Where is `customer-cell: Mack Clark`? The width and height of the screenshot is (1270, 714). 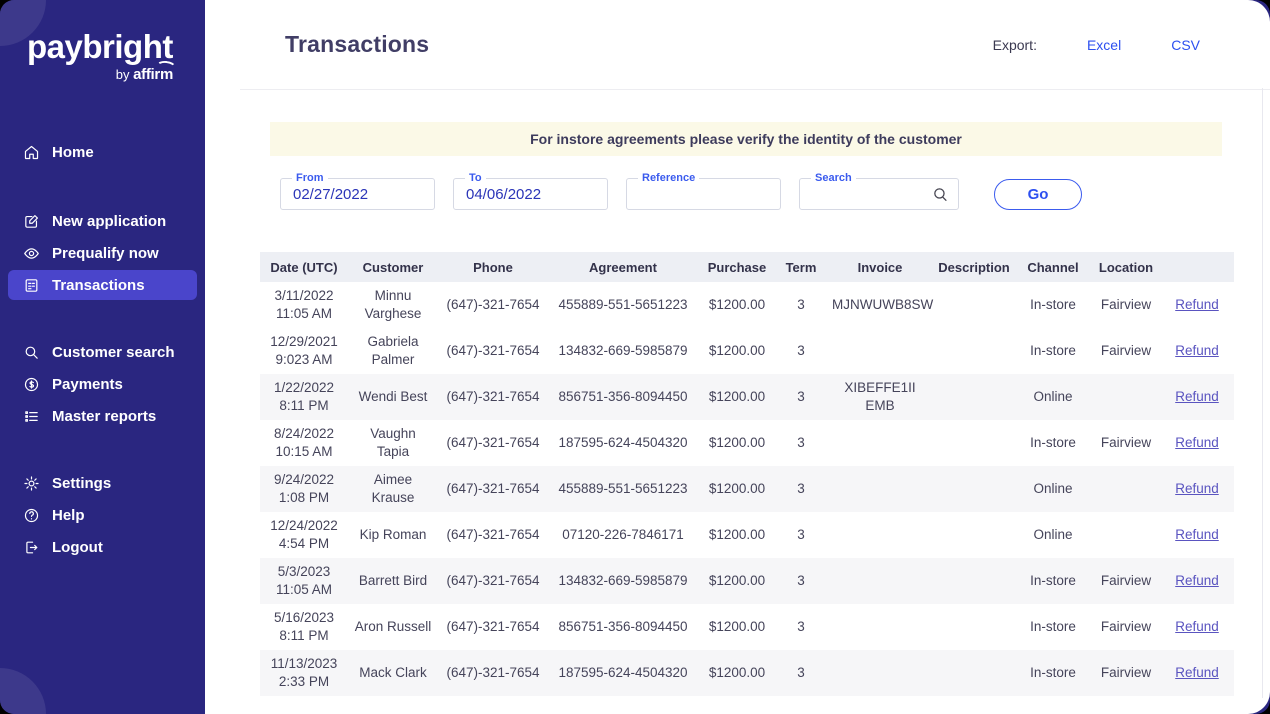
customer-cell: Mack Clark is located at coordinates (393, 673).